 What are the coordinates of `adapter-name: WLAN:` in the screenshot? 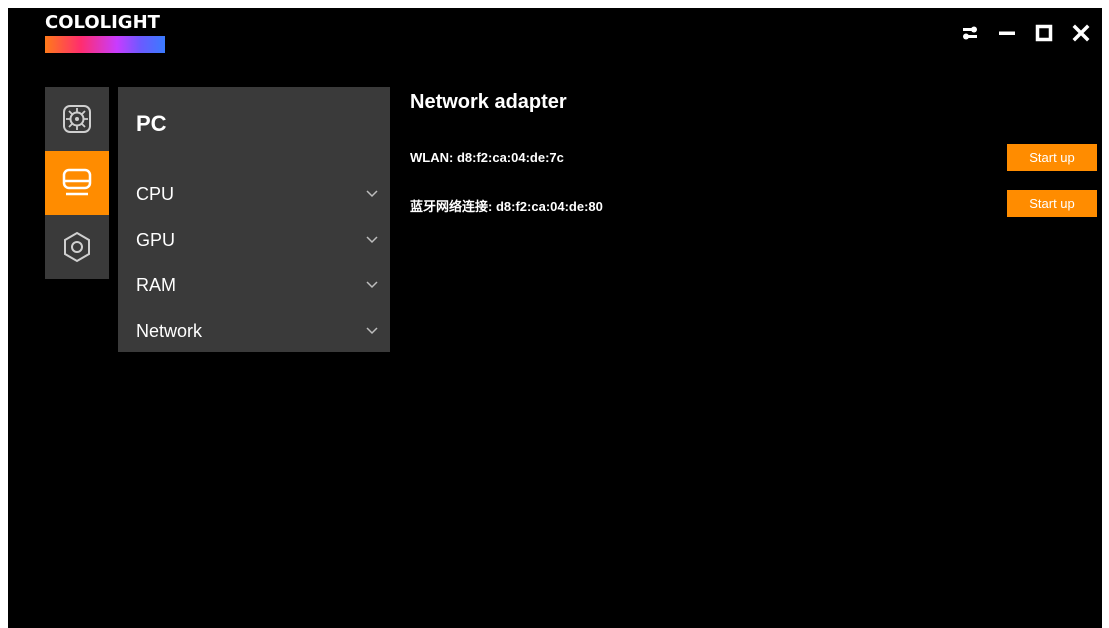 It's located at (432, 157).